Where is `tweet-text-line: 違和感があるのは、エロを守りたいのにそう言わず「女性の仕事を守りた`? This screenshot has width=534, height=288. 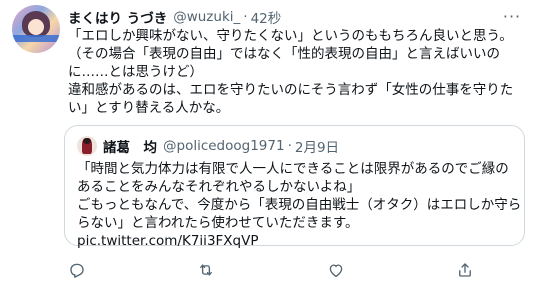 tweet-text-line: 違和感があるのは、エロを守りたいのにそう言わず「女性の仕事を守りた is located at coordinates (291, 90).